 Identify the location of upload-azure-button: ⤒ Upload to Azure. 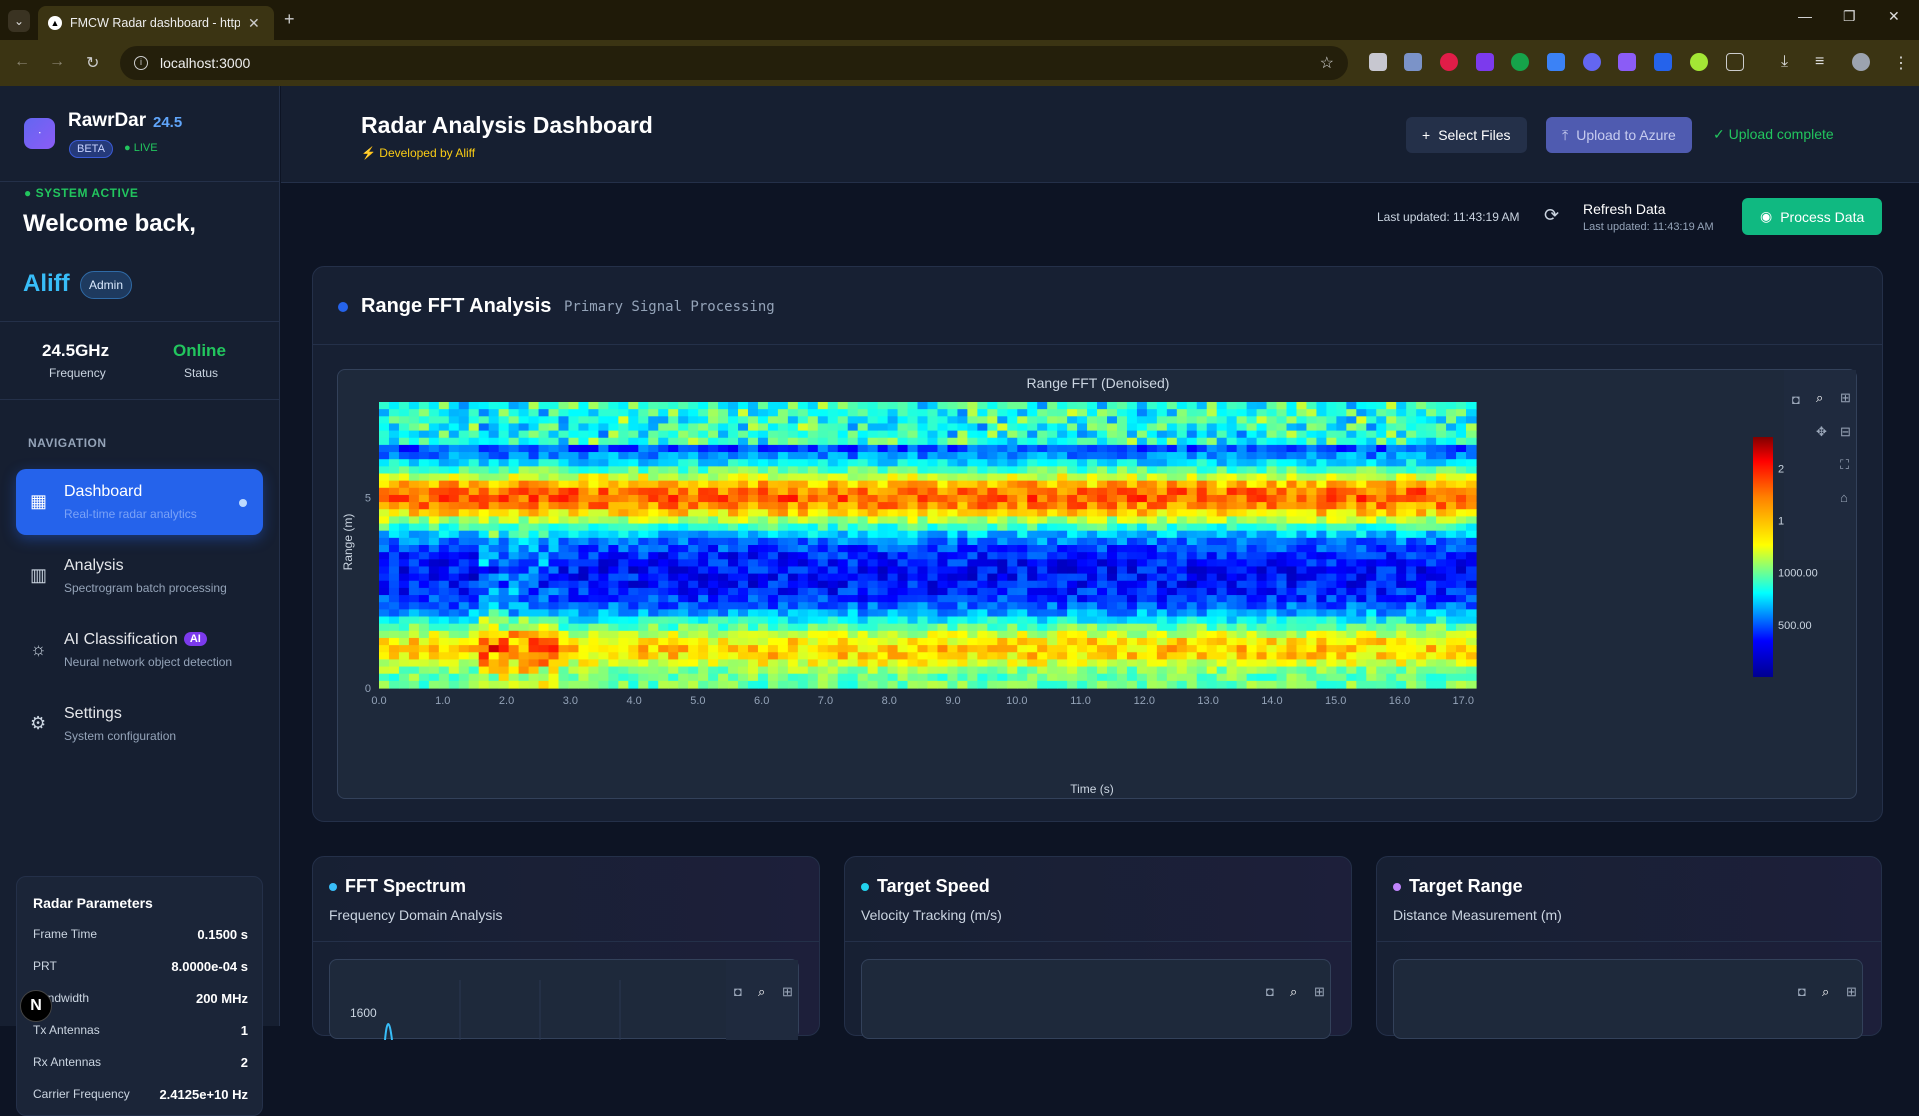
(1619, 135).